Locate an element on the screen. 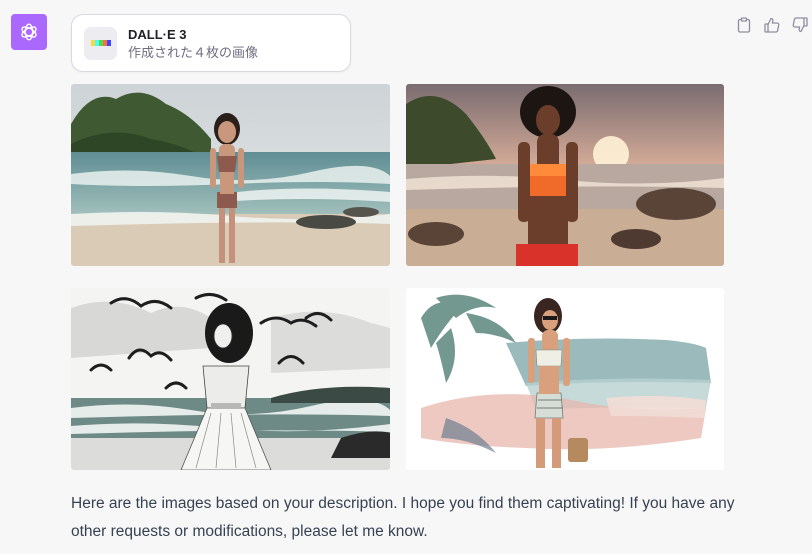 This screenshot has width=812, height=554. message-actions is located at coordinates (772, 25).